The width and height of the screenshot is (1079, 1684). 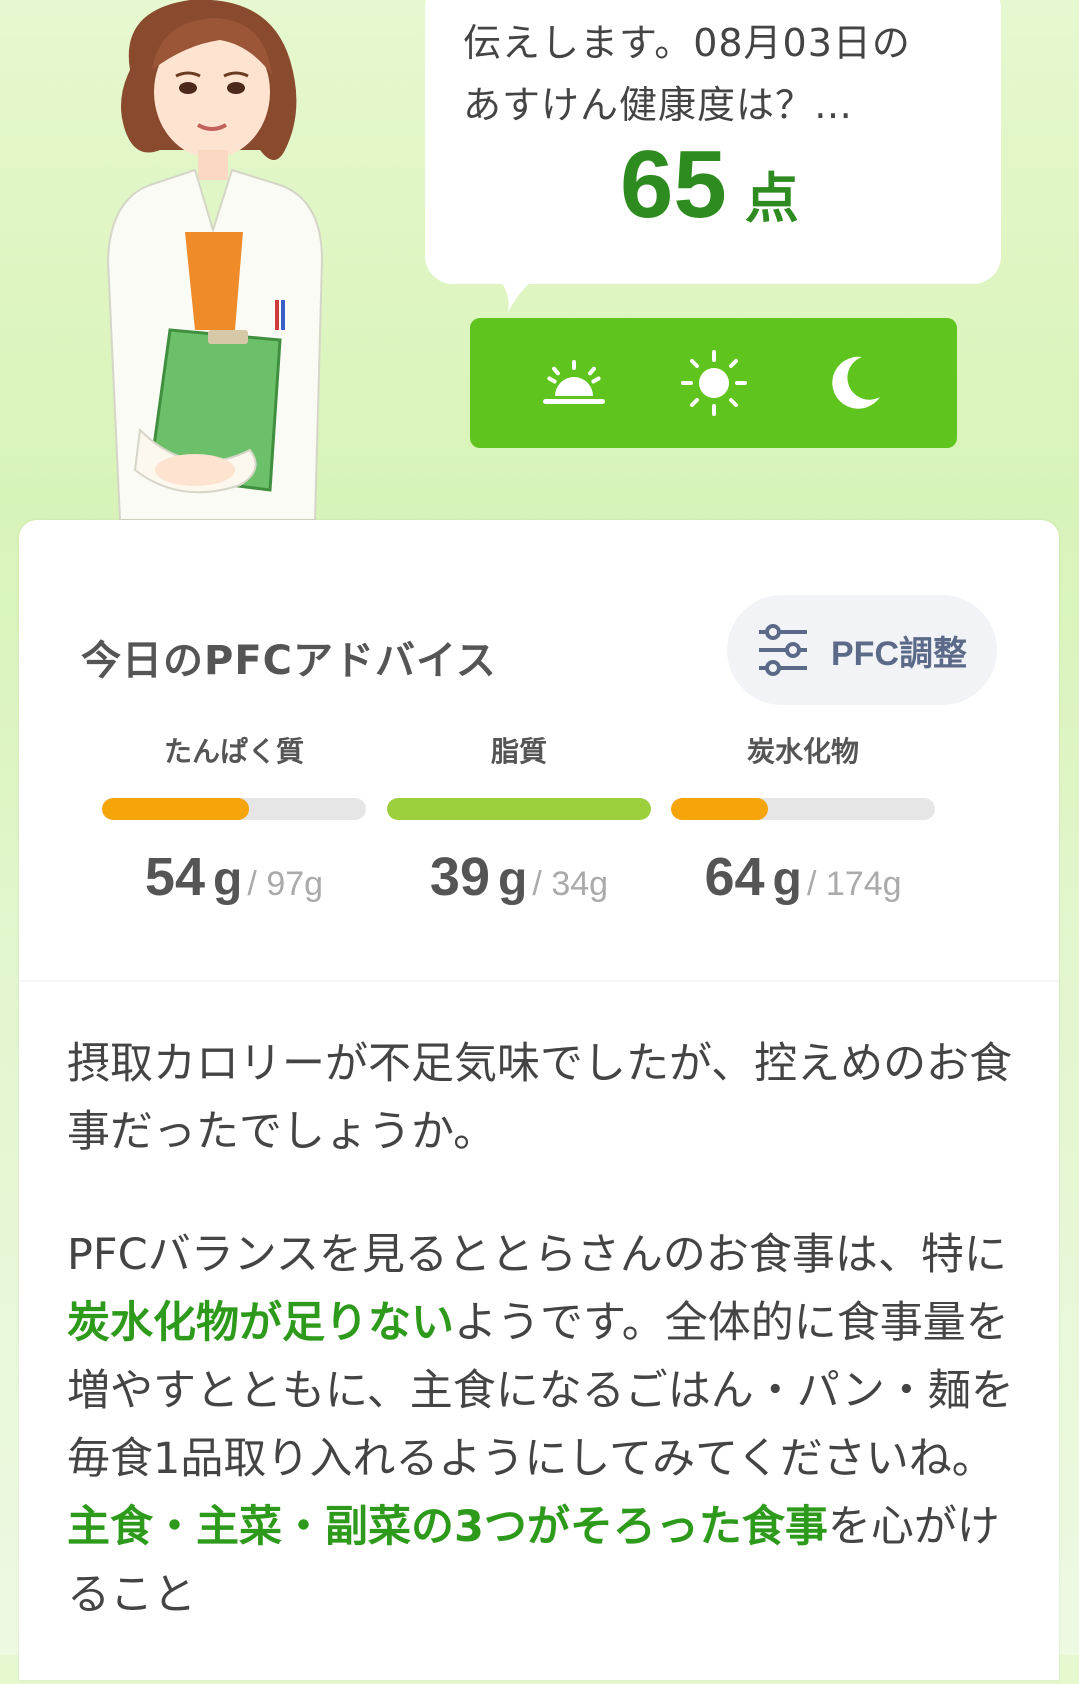 I want to click on nutrient-amount: 39 g / 34g, so click(x=519, y=877).